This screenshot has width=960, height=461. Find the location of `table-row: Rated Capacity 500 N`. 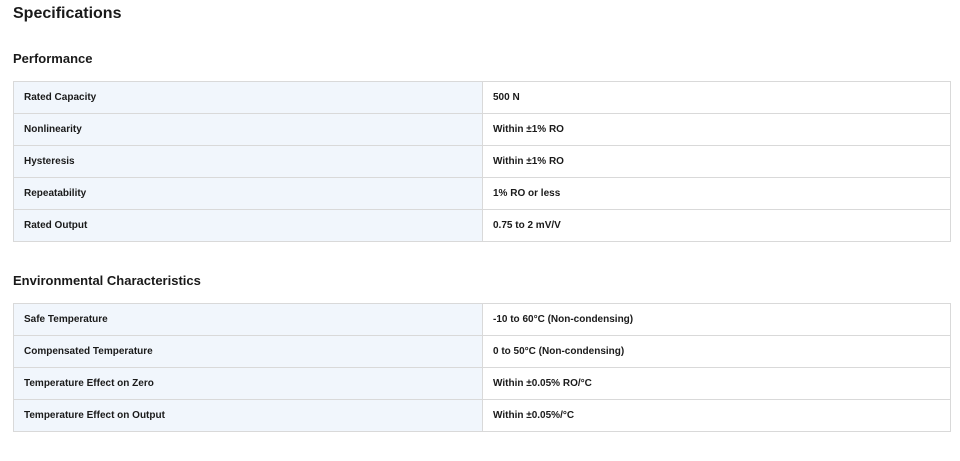

table-row: Rated Capacity 500 N is located at coordinates (482, 97).